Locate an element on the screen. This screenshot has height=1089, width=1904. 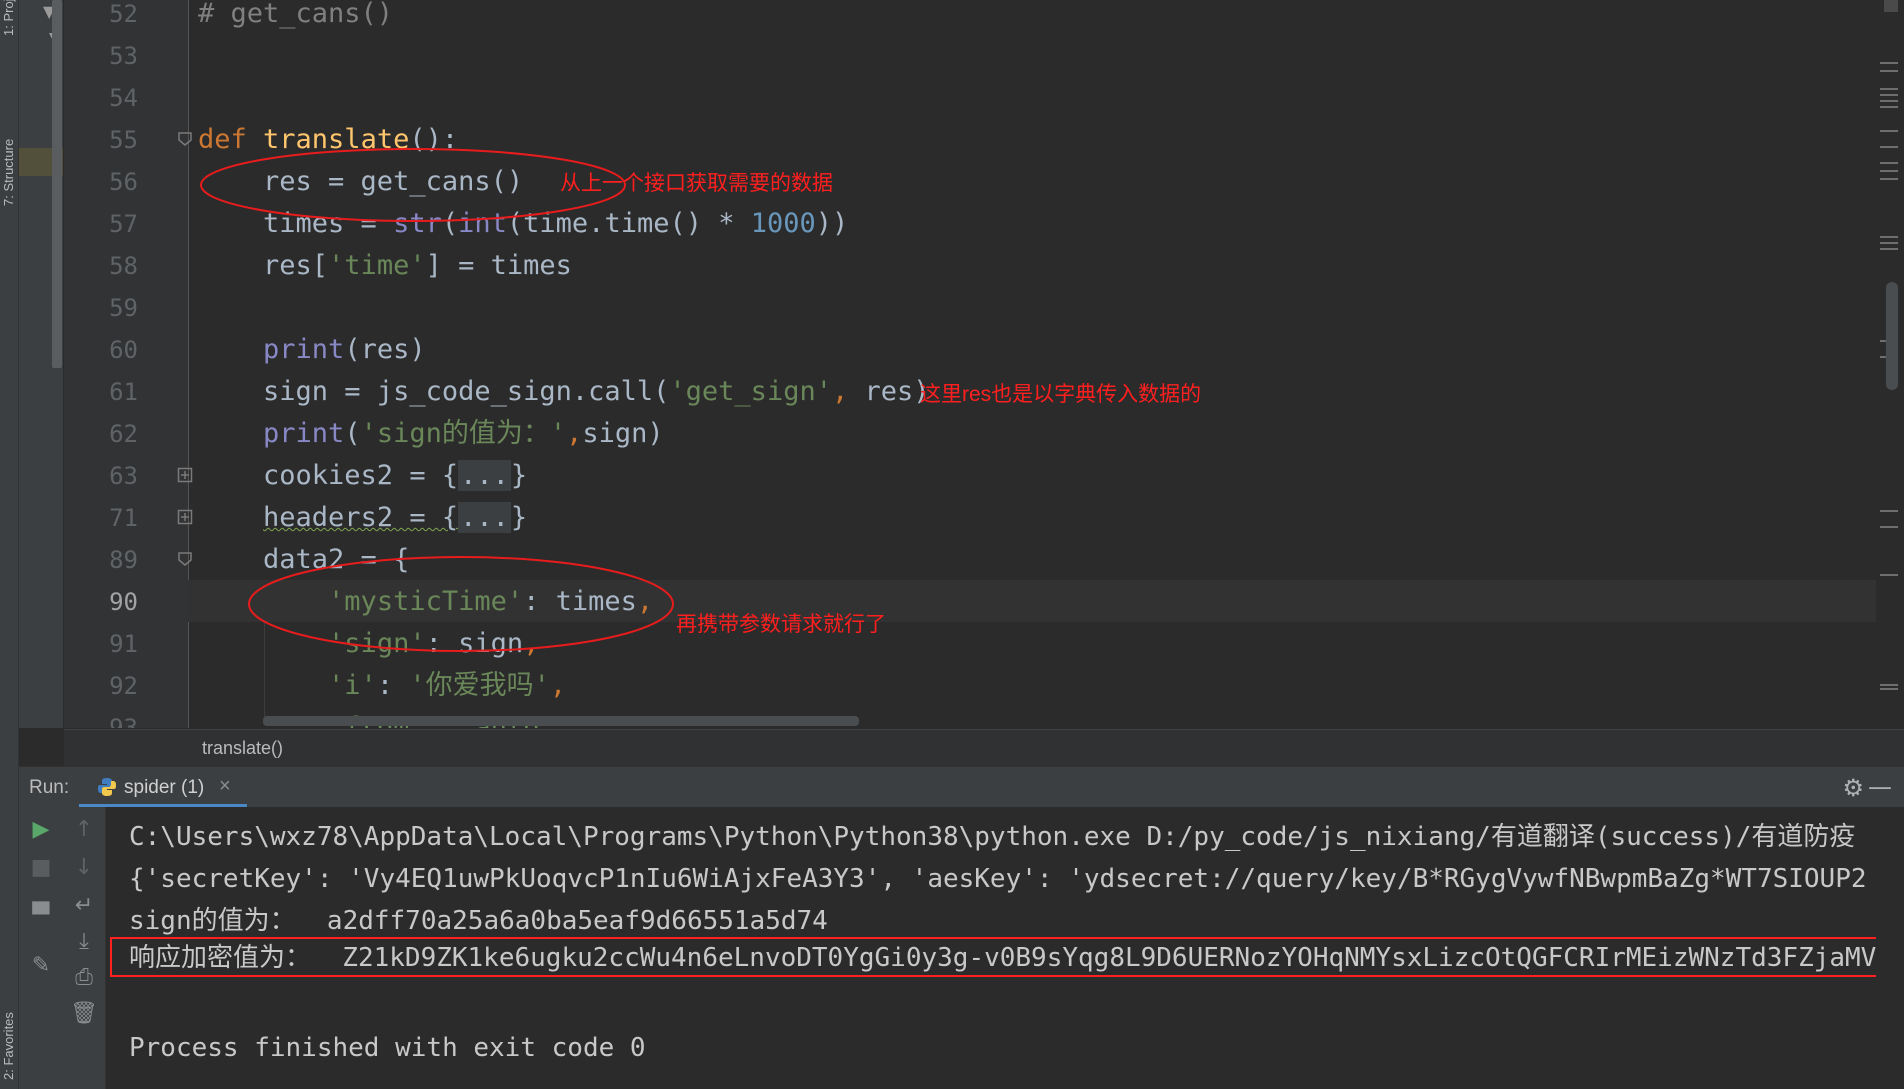
inspection-indicator is located at coordinates (1891, 6).